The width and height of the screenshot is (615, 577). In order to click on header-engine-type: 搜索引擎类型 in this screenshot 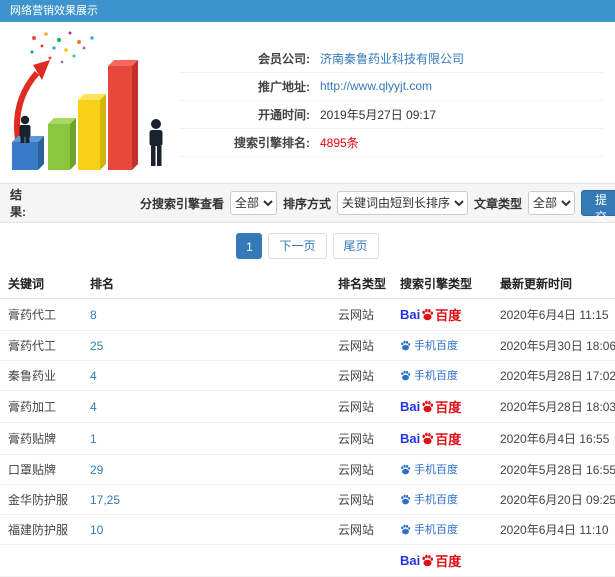, I will do `click(442, 284)`.